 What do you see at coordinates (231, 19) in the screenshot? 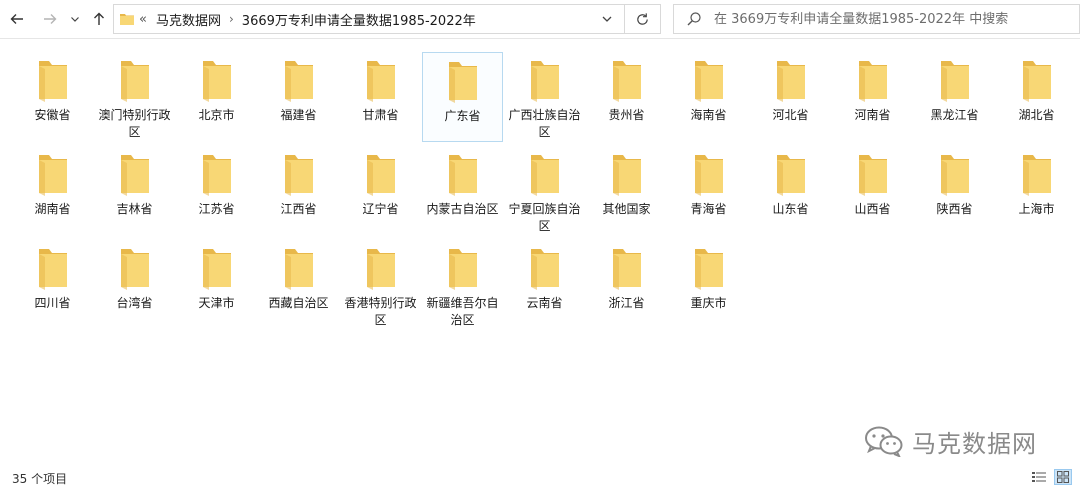
I see `chevron-right-icon: ›` at bounding box center [231, 19].